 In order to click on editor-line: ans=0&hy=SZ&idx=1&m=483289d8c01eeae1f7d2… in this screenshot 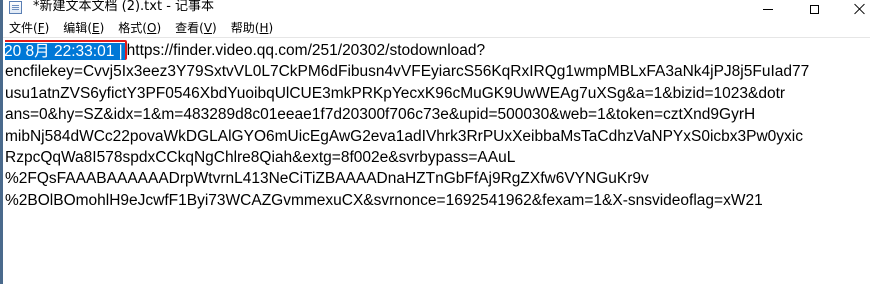, I will do `click(380, 115)`.